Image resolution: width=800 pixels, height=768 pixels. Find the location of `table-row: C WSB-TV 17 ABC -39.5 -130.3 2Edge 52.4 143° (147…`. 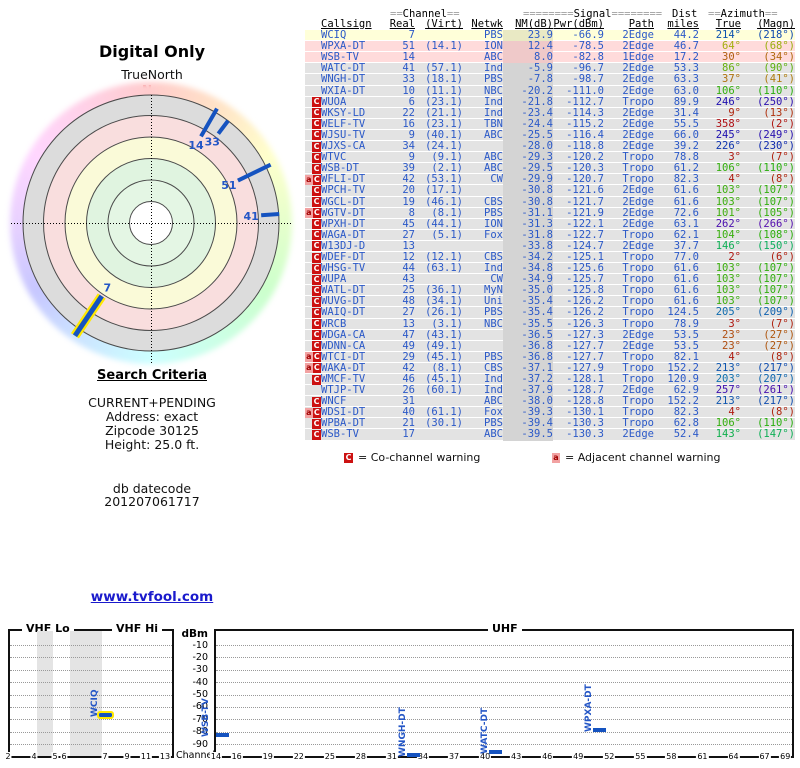

table-row: C WSB-TV 17 ABC -39.5 -130.3 2Edge 52.4 143° (147… is located at coordinates (550, 434).